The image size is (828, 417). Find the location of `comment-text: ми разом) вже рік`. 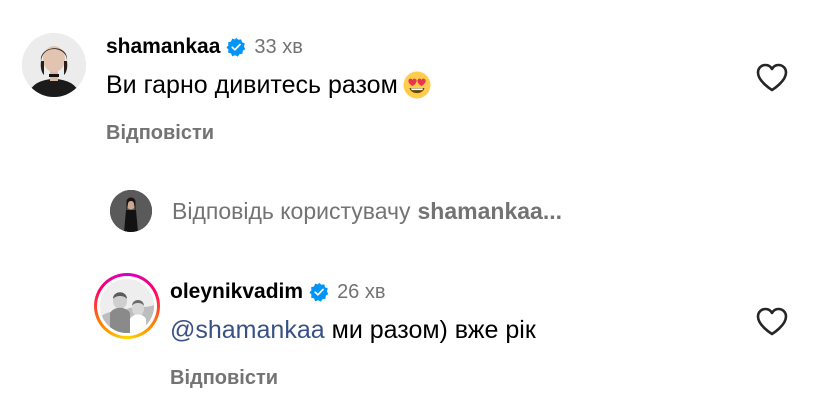

comment-text: ми разом) вже рік is located at coordinates (433, 330).